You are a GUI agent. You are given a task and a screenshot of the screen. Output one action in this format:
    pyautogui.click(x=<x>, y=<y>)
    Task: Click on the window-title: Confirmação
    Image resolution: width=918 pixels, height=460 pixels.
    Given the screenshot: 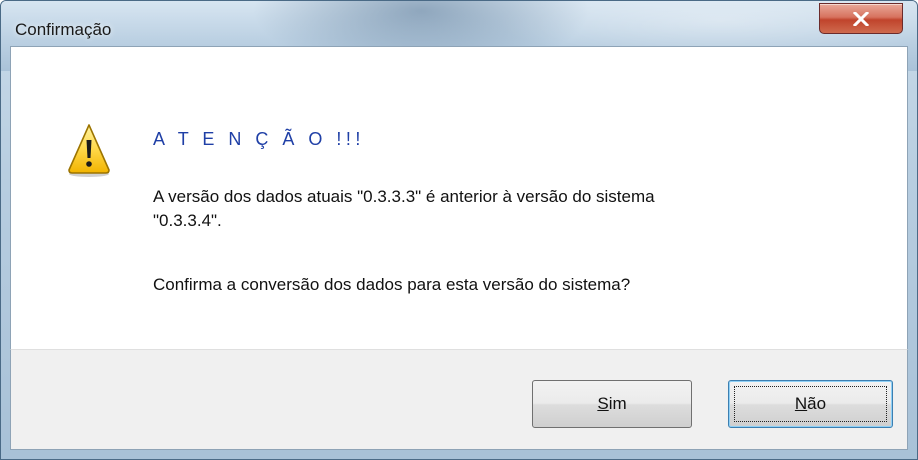 What is the action you would take?
    pyautogui.click(x=63, y=29)
    